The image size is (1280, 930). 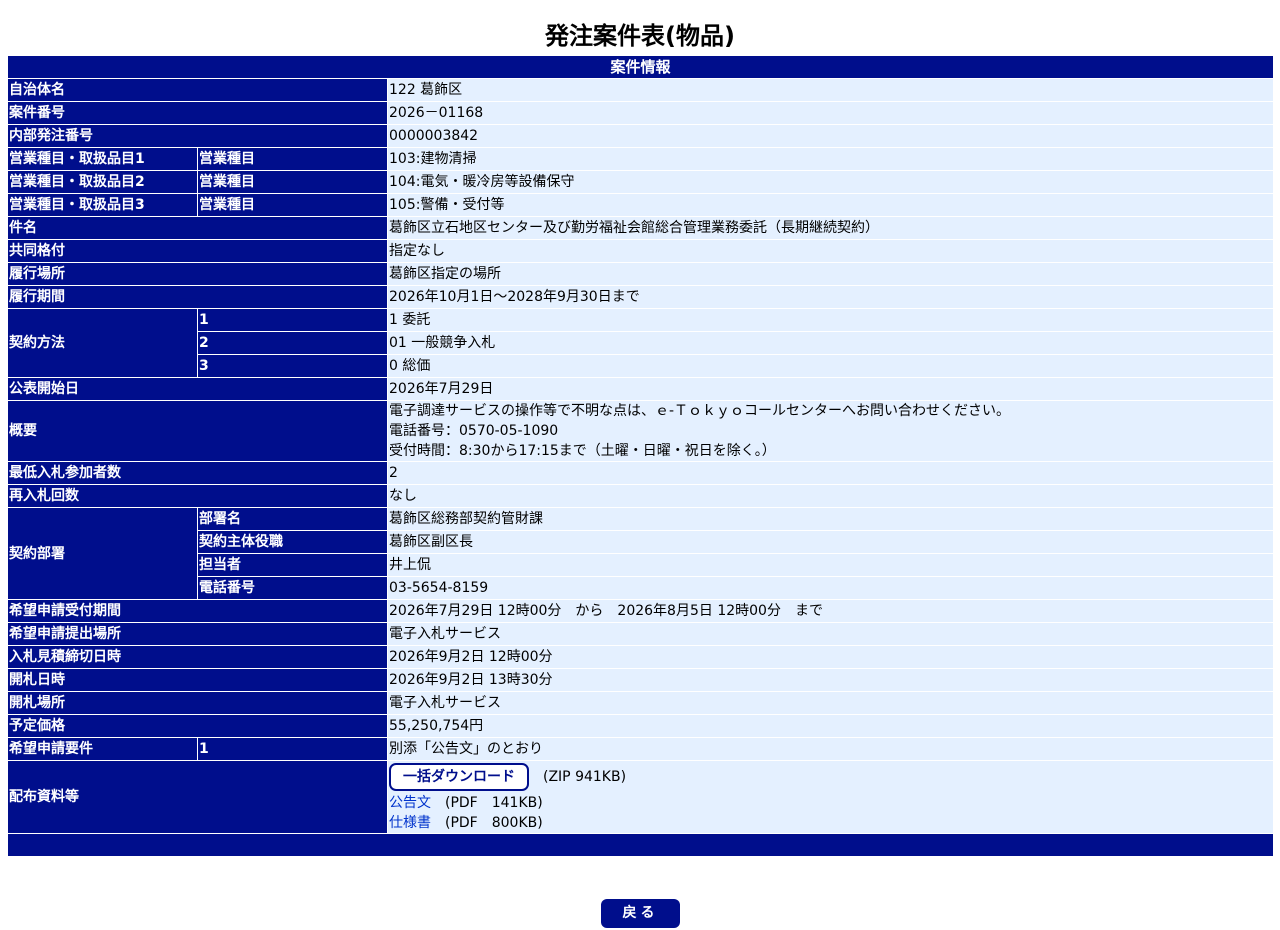 I want to click on table-row: 営業種目・取扱品目3 営業種目 105:警備・受付等, so click(x=641, y=205).